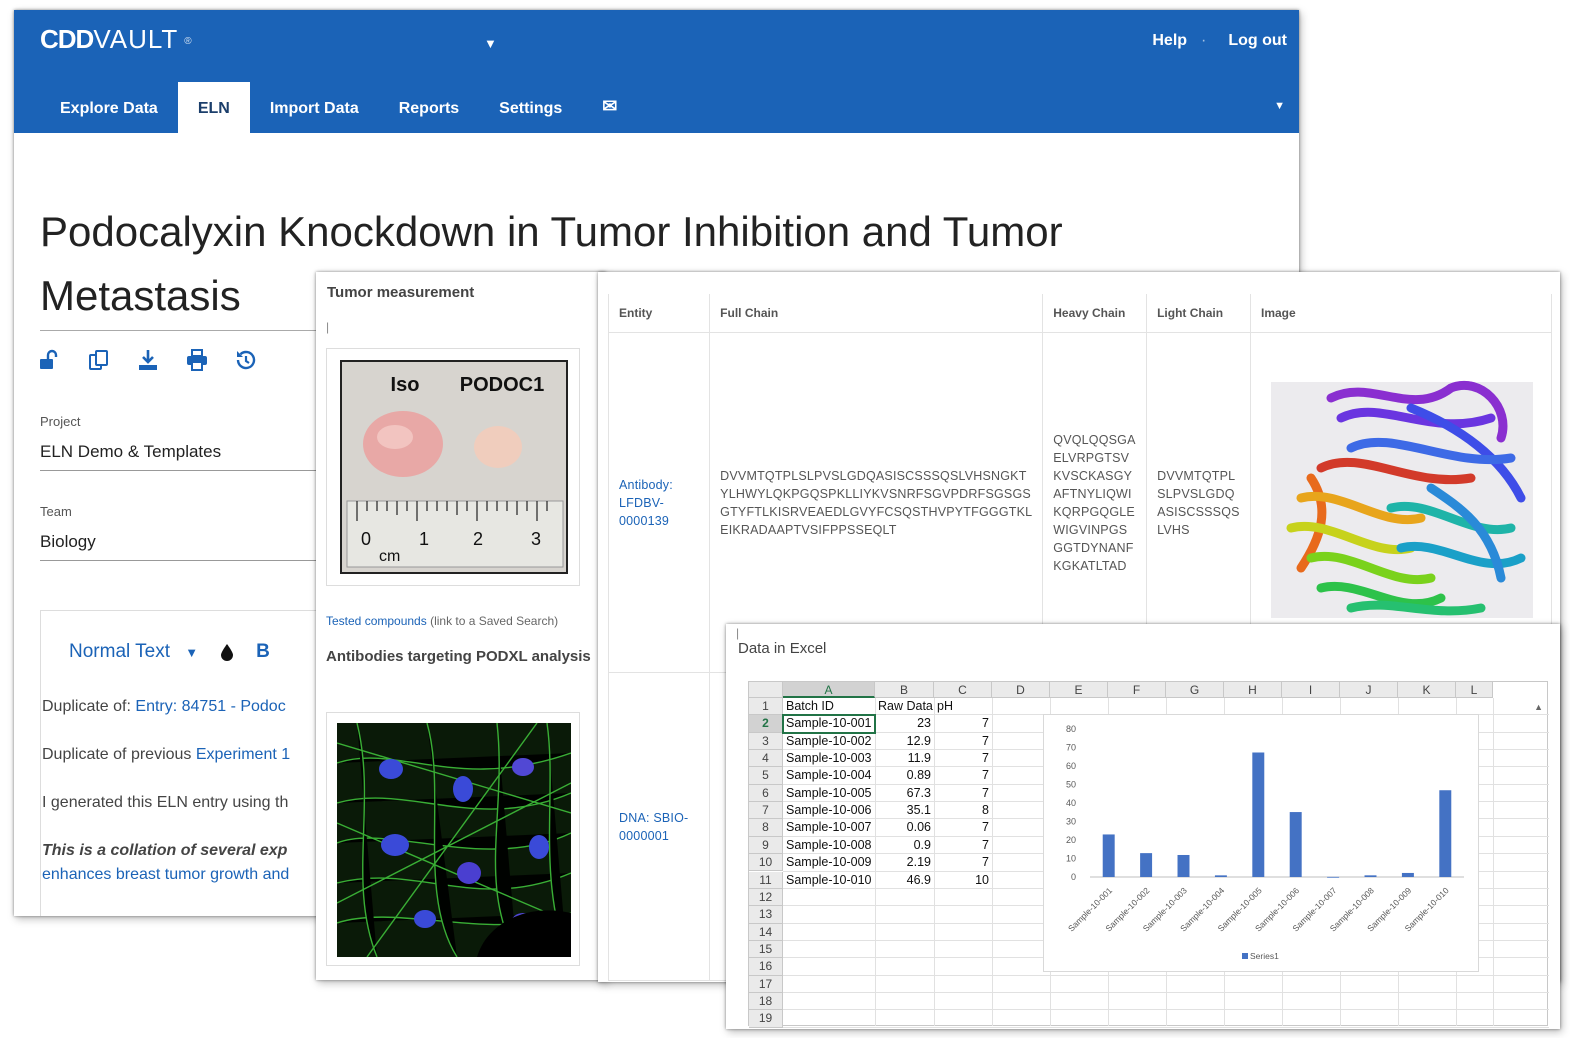 This screenshot has height=1038, width=1570. I want to click on row-header: 9, so click(766, 845).